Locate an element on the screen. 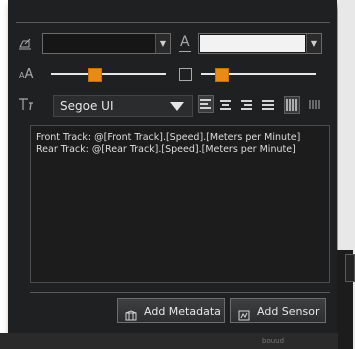 The image size is (355, 349). font-family-icon is located at coordinates (26, 106).